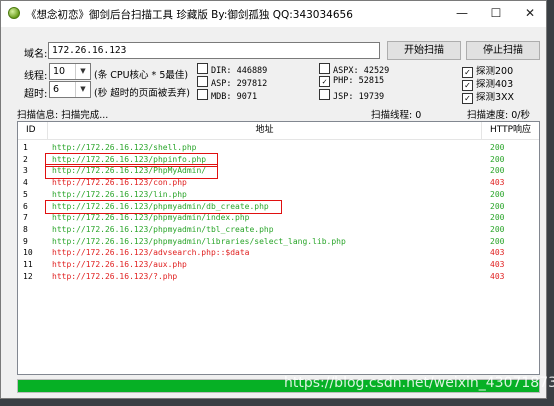 This screenshot has height=406, width=554. Describe the element at coordinates (278, 276) in the screenshot. I see `table-row: 12 http://172.26.16.123/?.php 403` at that location.